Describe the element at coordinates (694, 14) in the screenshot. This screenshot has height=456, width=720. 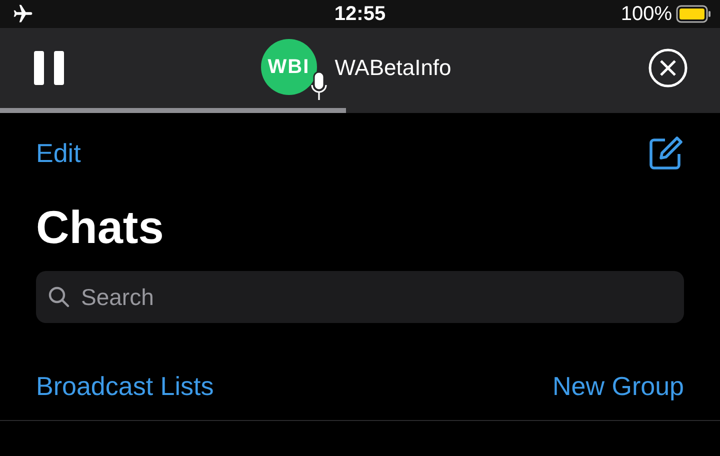
I see `battery-icon` at that location.